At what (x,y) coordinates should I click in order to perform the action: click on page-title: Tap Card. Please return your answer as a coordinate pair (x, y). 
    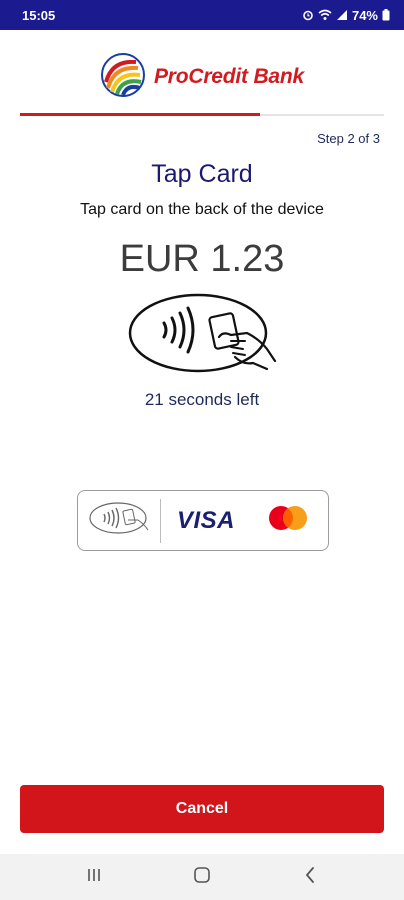
    Looking at the image, I should click on (202, 174).